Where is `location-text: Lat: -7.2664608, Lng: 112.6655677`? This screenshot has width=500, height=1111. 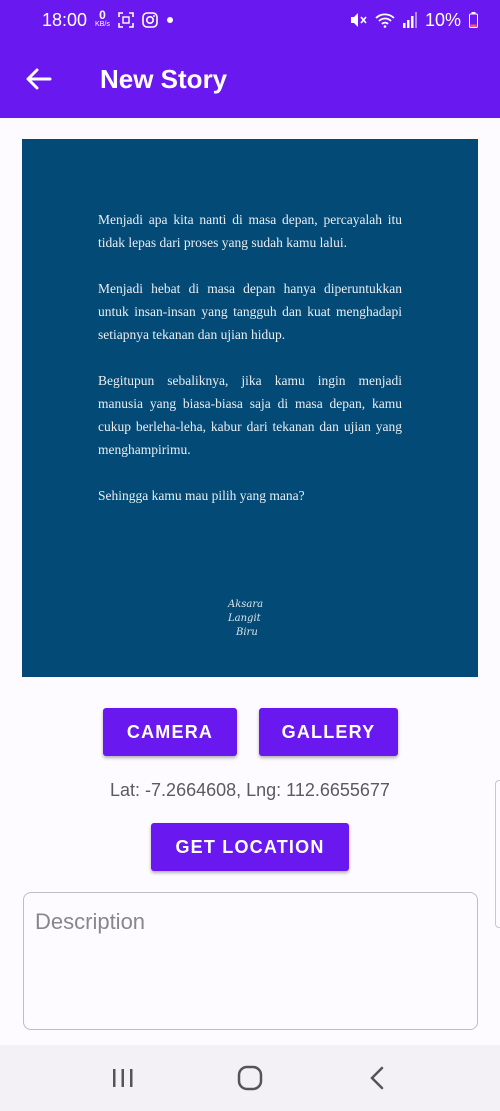
location-text: Lat: -7.2664608, Lng: 112.6655677 is located at coordinates (250, 790).